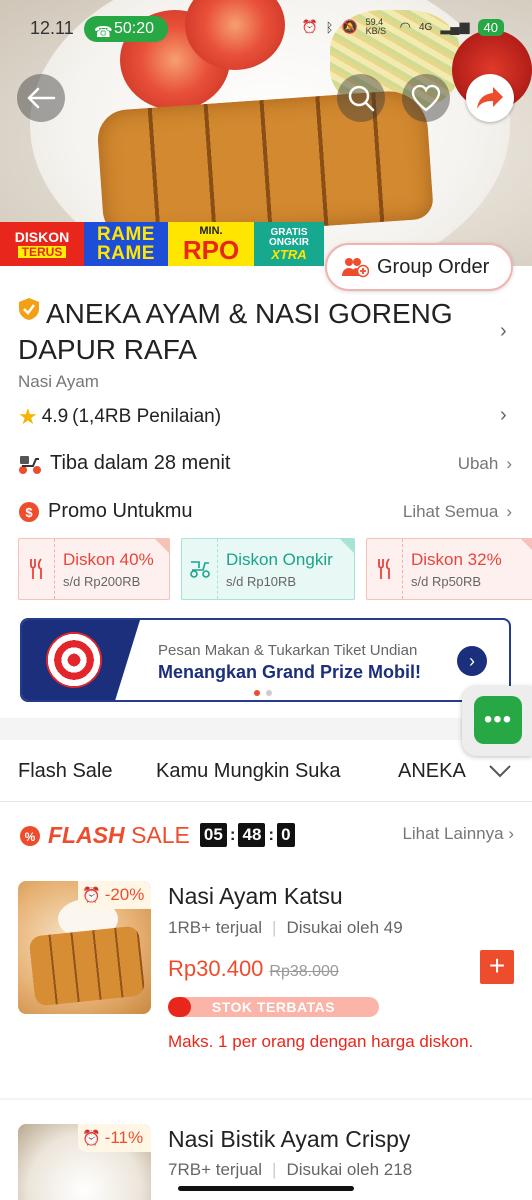  I want to click on see-all-promos-link: Lihat Semua ›, so click(457, 512).